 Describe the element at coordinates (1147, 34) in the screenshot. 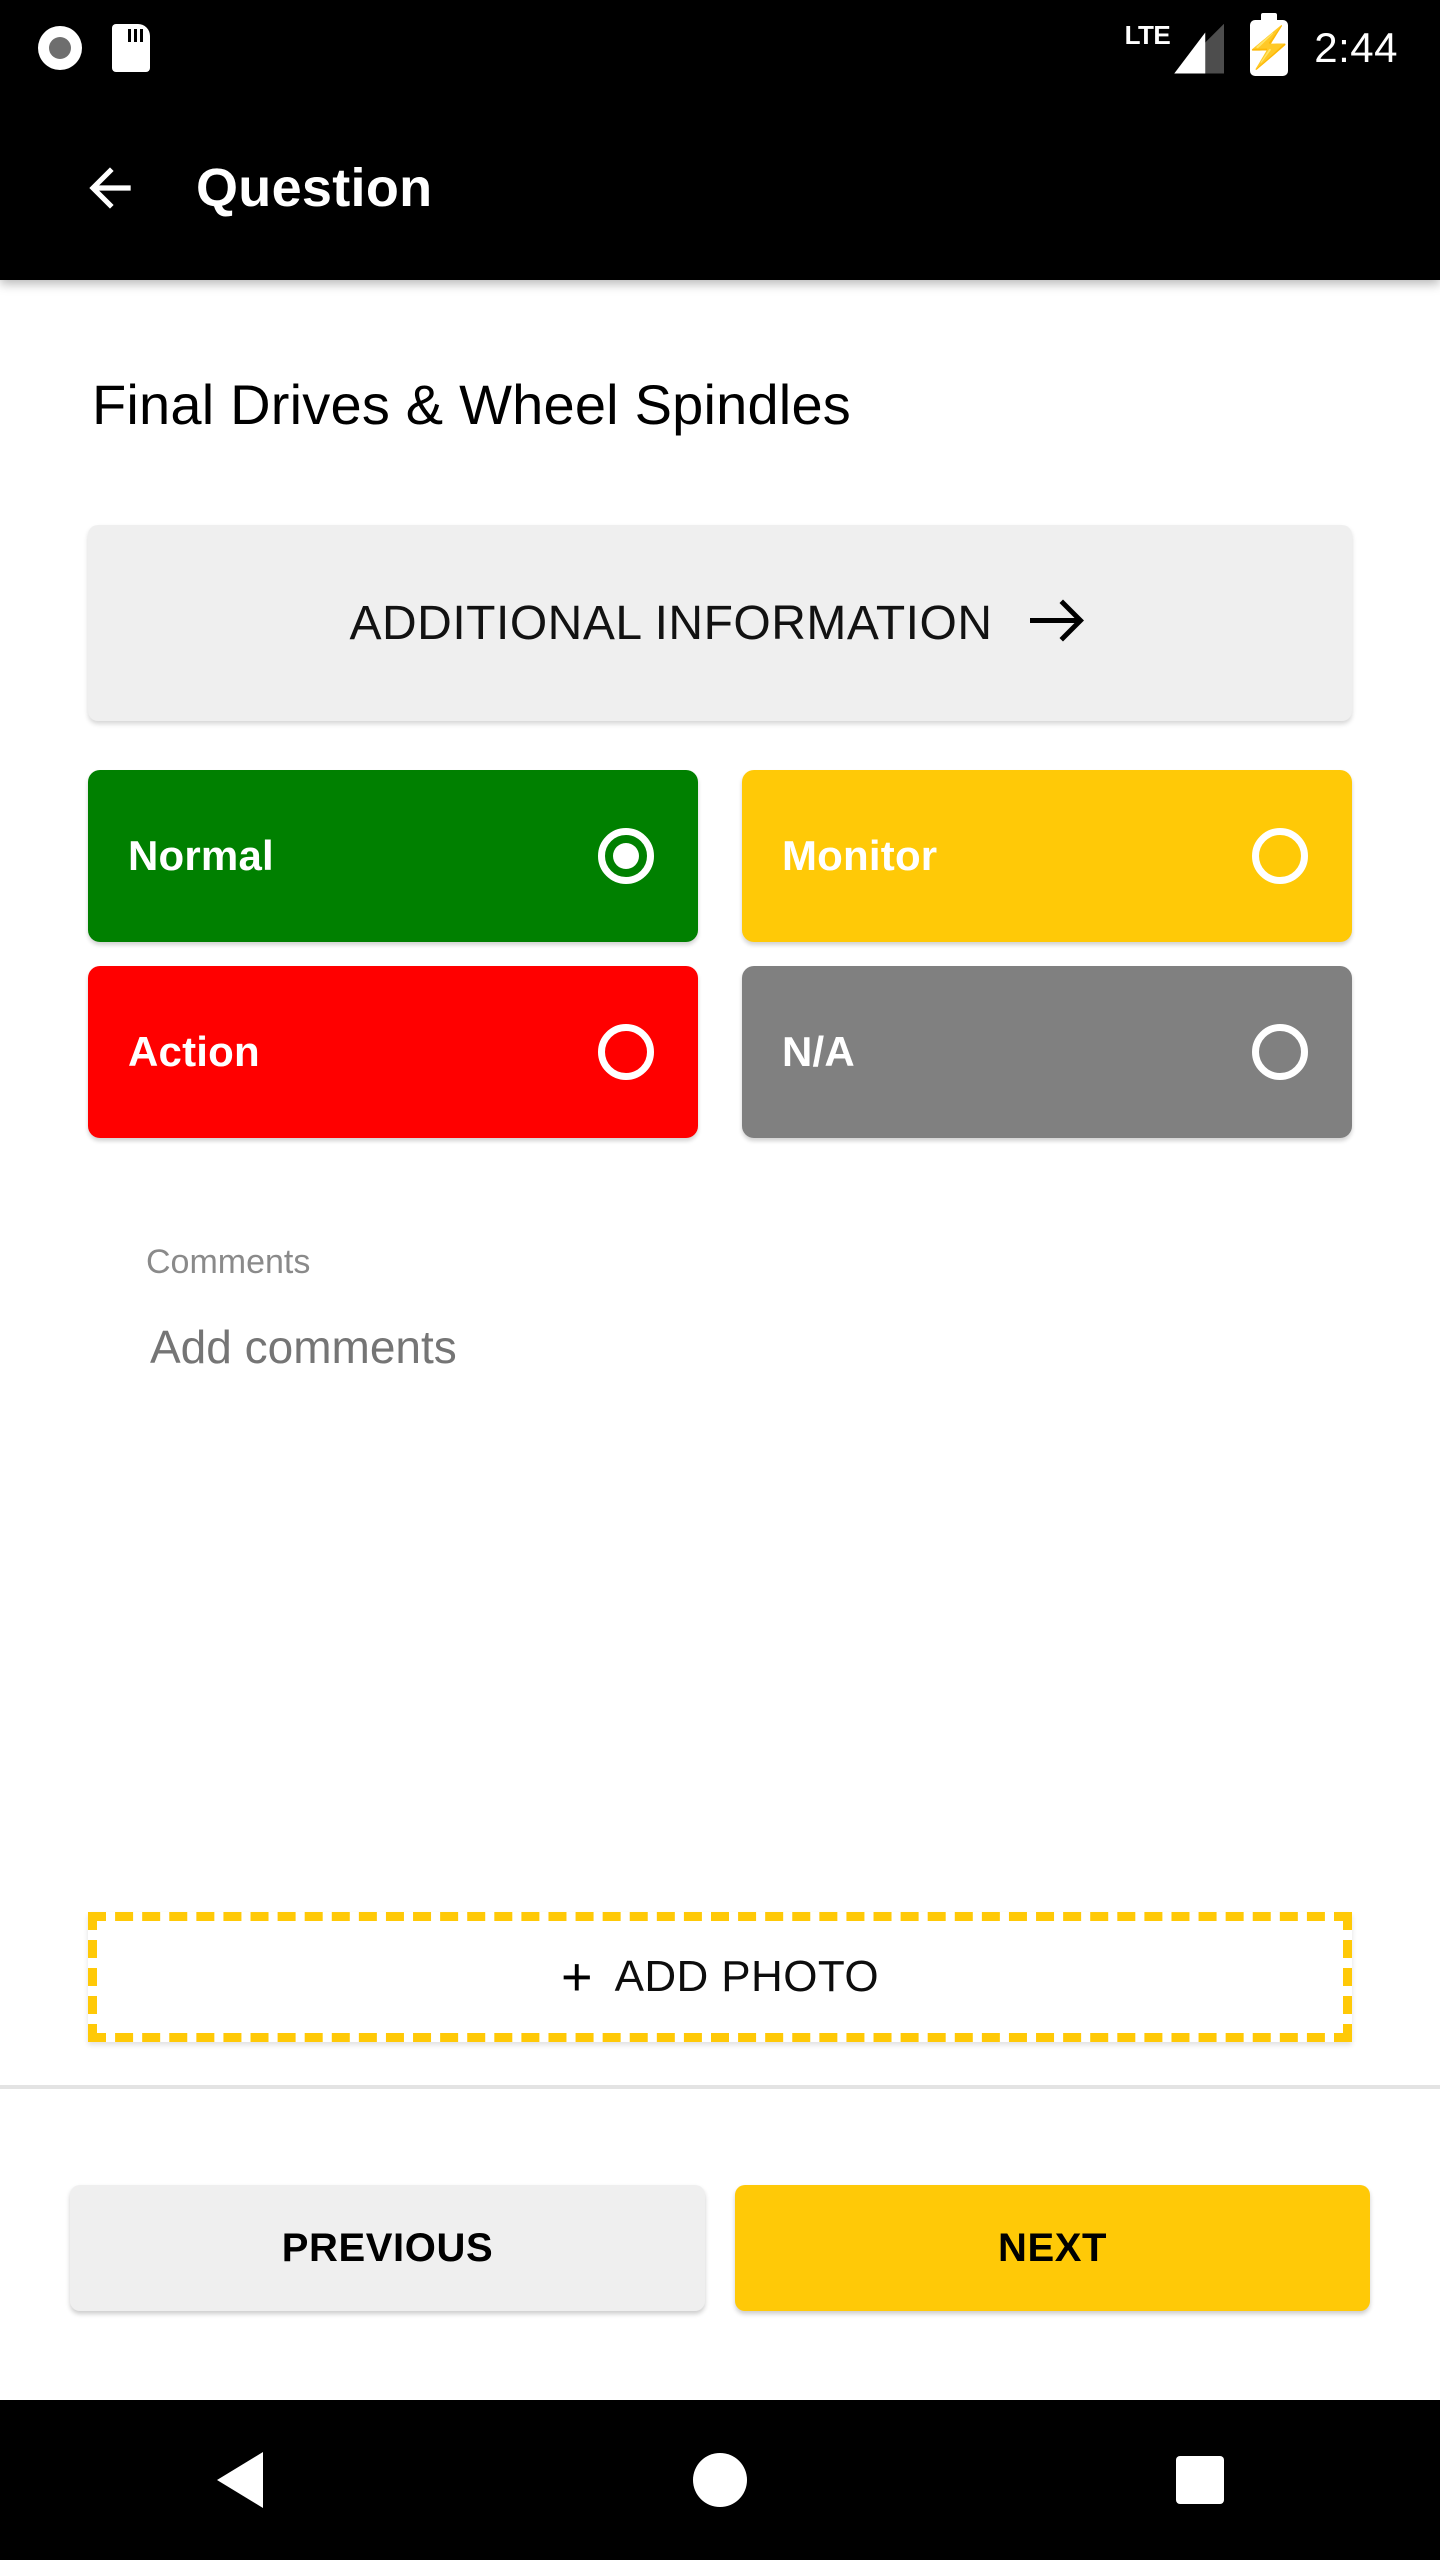

I see `network-type-label: LTE` at that location.